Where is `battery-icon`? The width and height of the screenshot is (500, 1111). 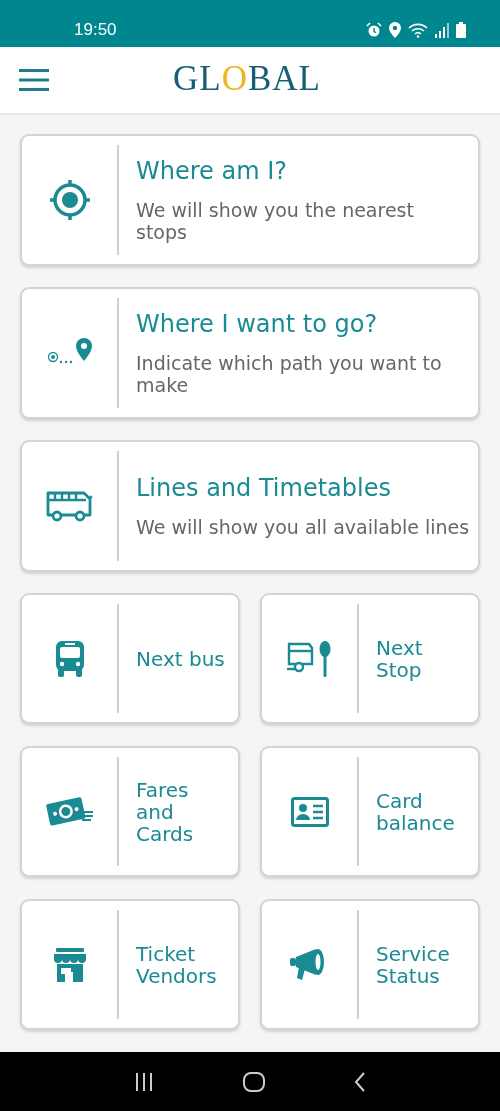 battery-icon is located at coordinates (461, 29).